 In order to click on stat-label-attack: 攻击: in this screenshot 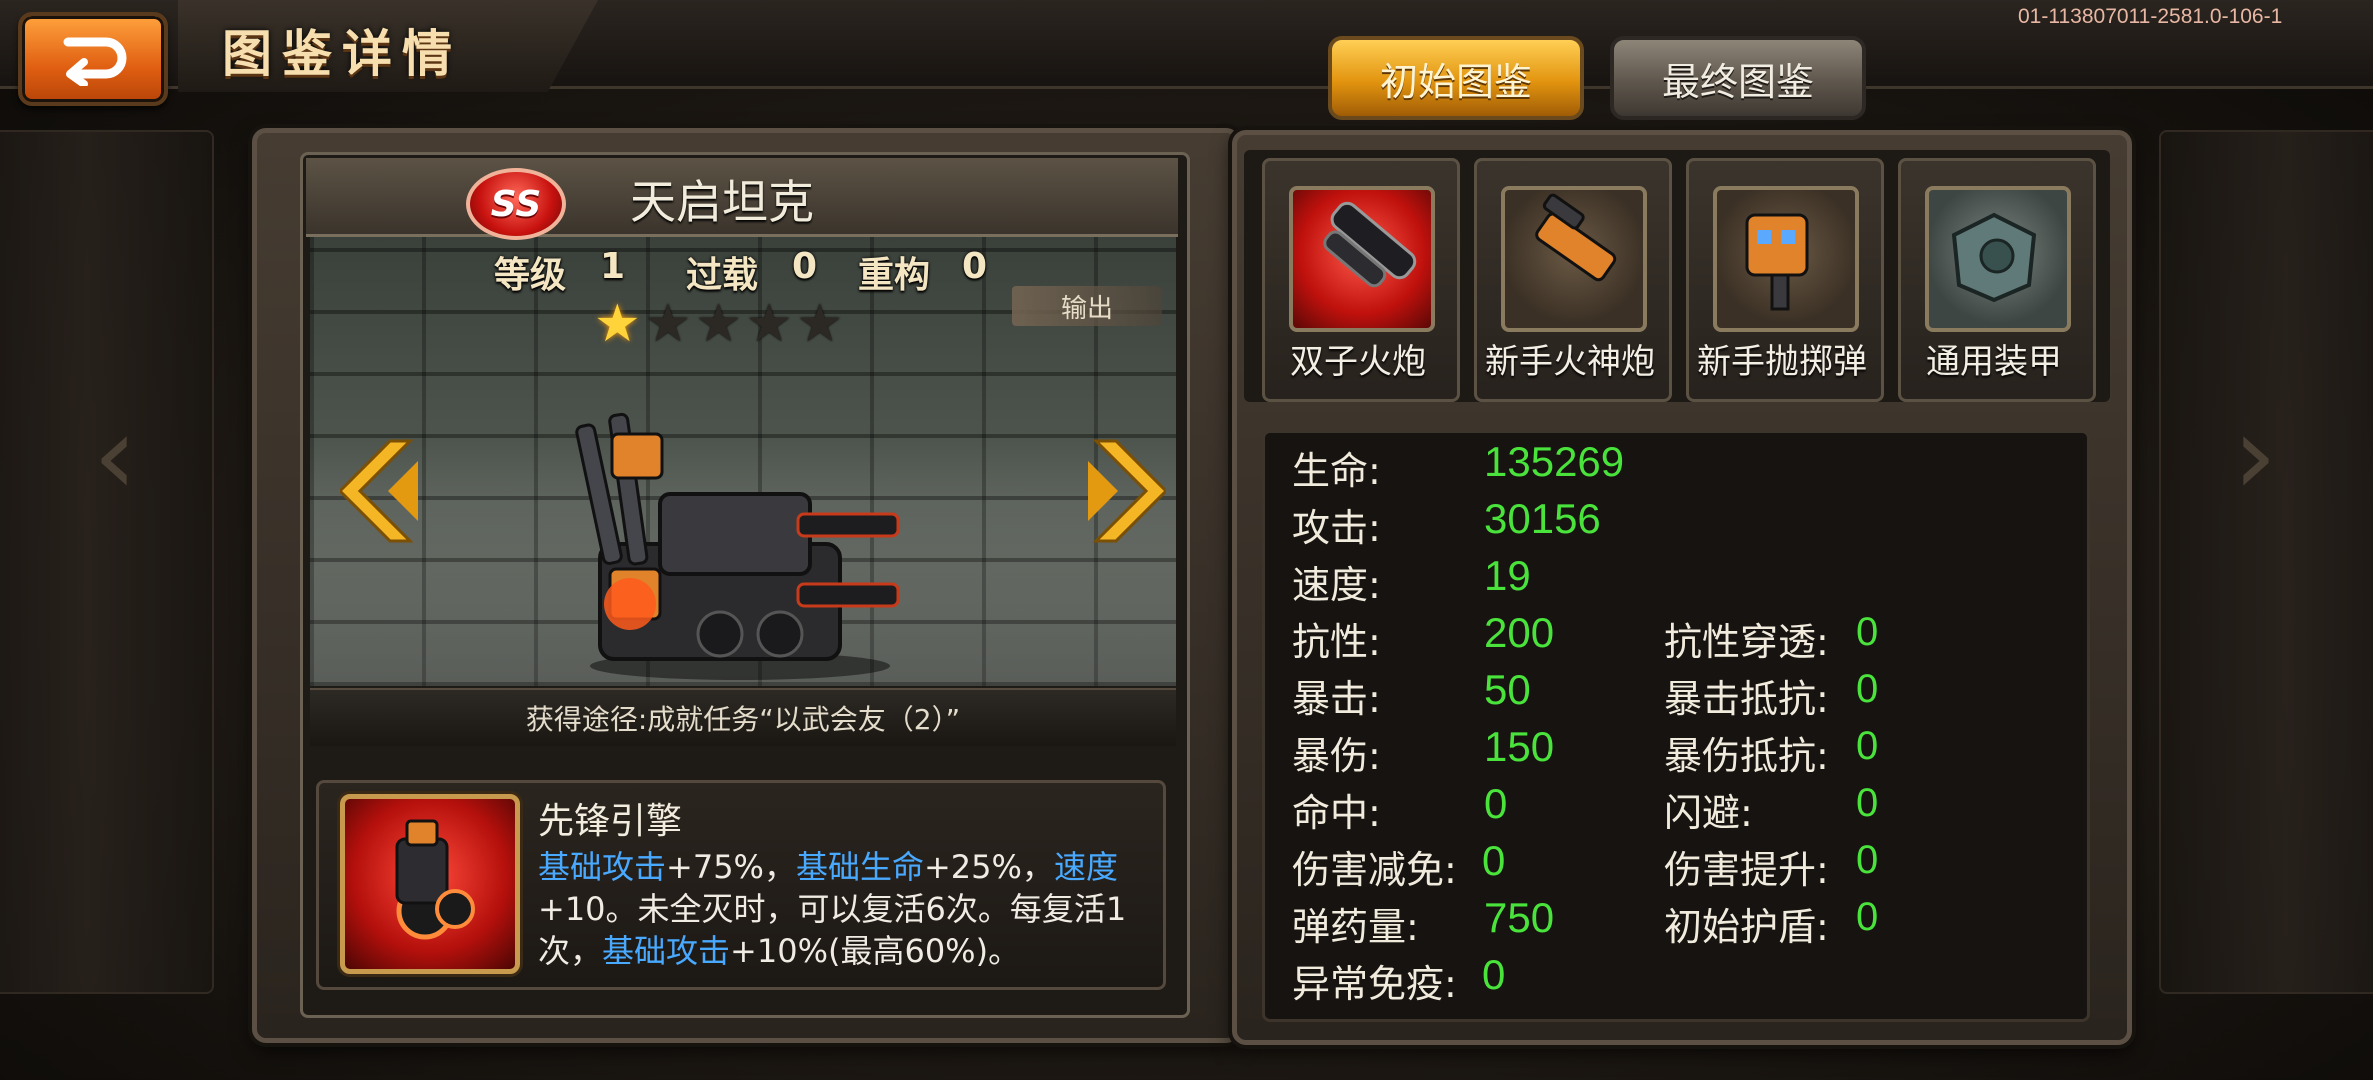, I will do `click(1336, 528)`.